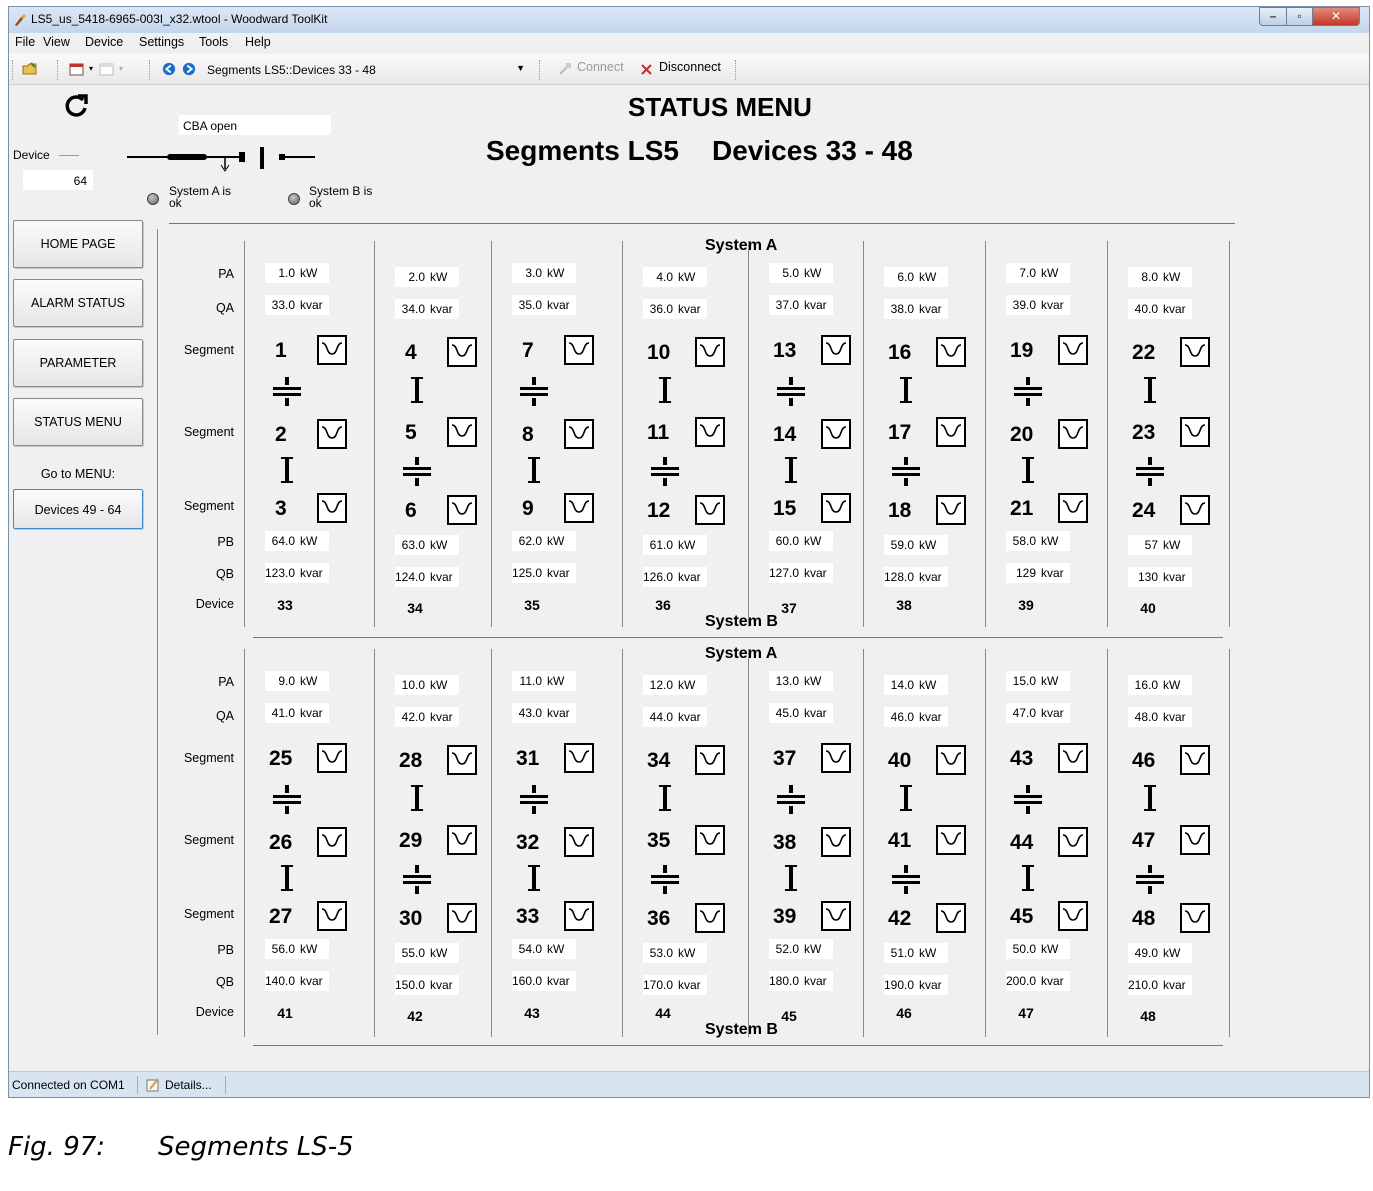 The width and height of the screenshot is (1373, 1191). What do you see at coordinates (181, 1147) in the screenshot?
I see `figure-caption: Fig. 97: Segments LS-5` at bounding box center [181, 1147].